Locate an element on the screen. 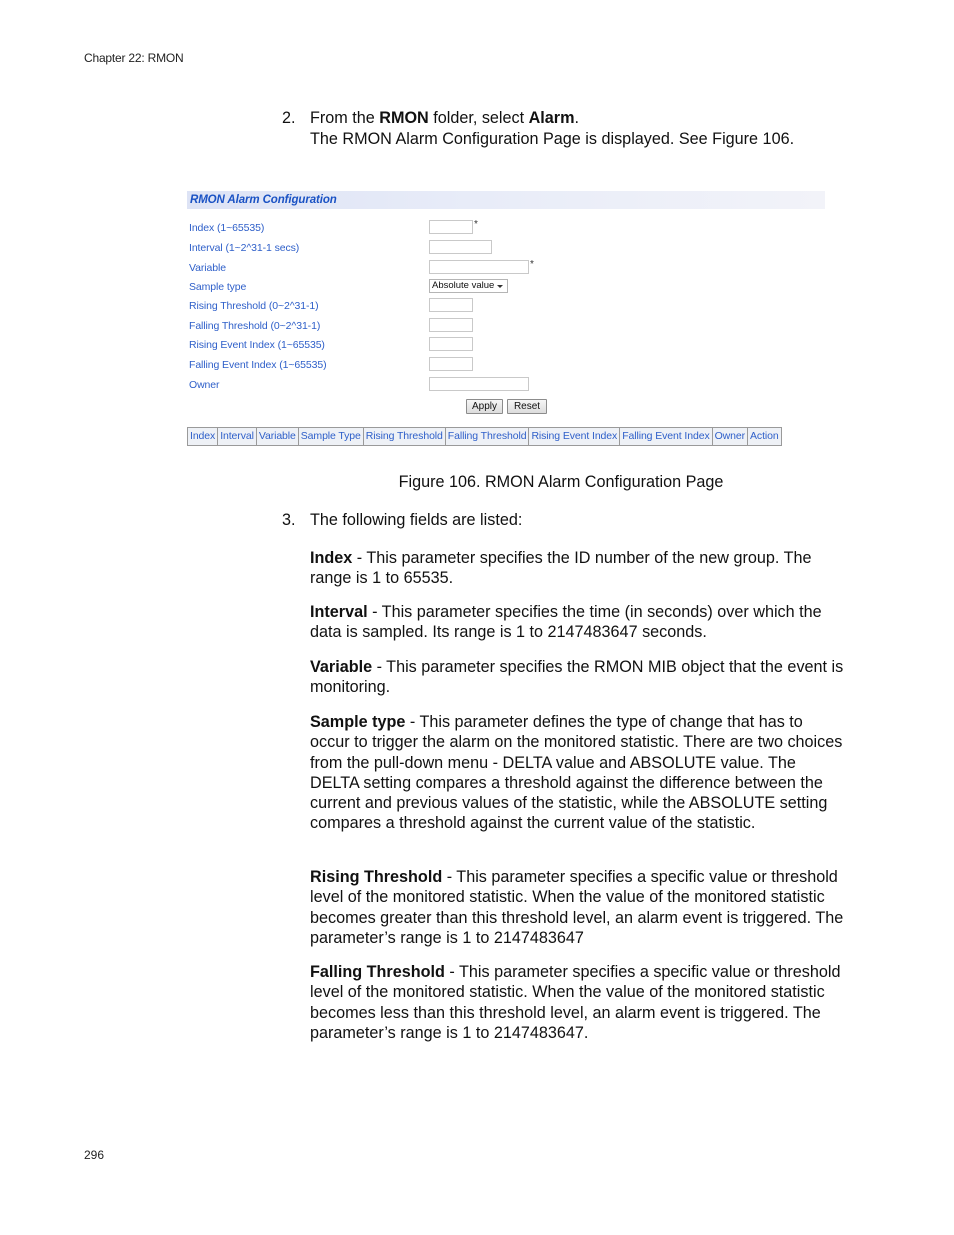 The height and width of the screenshot is (1235, 954). column-header-interval: Interval is located at coordinates (237, 436).